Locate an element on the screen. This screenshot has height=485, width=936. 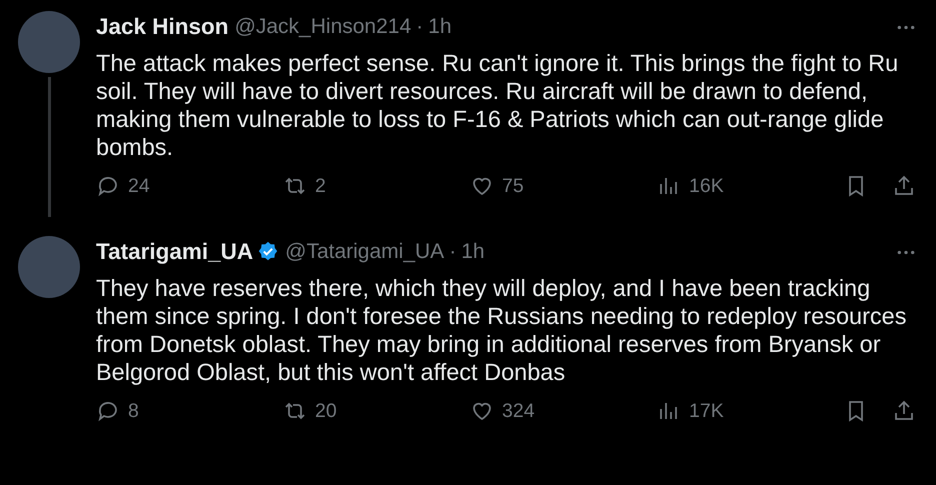
like-button: 324 is located at coordinates (563, 411).